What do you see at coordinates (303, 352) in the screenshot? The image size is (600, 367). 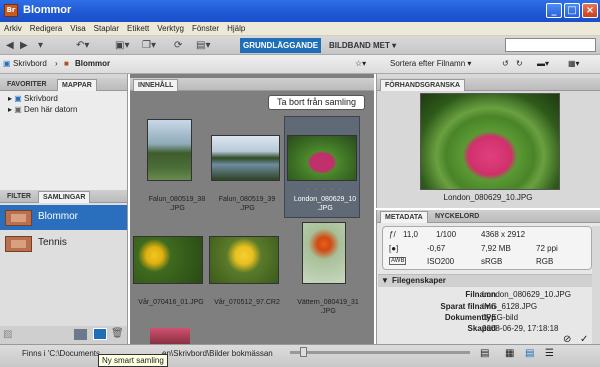 I see `zoom-slider-handle` at bounding box center [303, 352].